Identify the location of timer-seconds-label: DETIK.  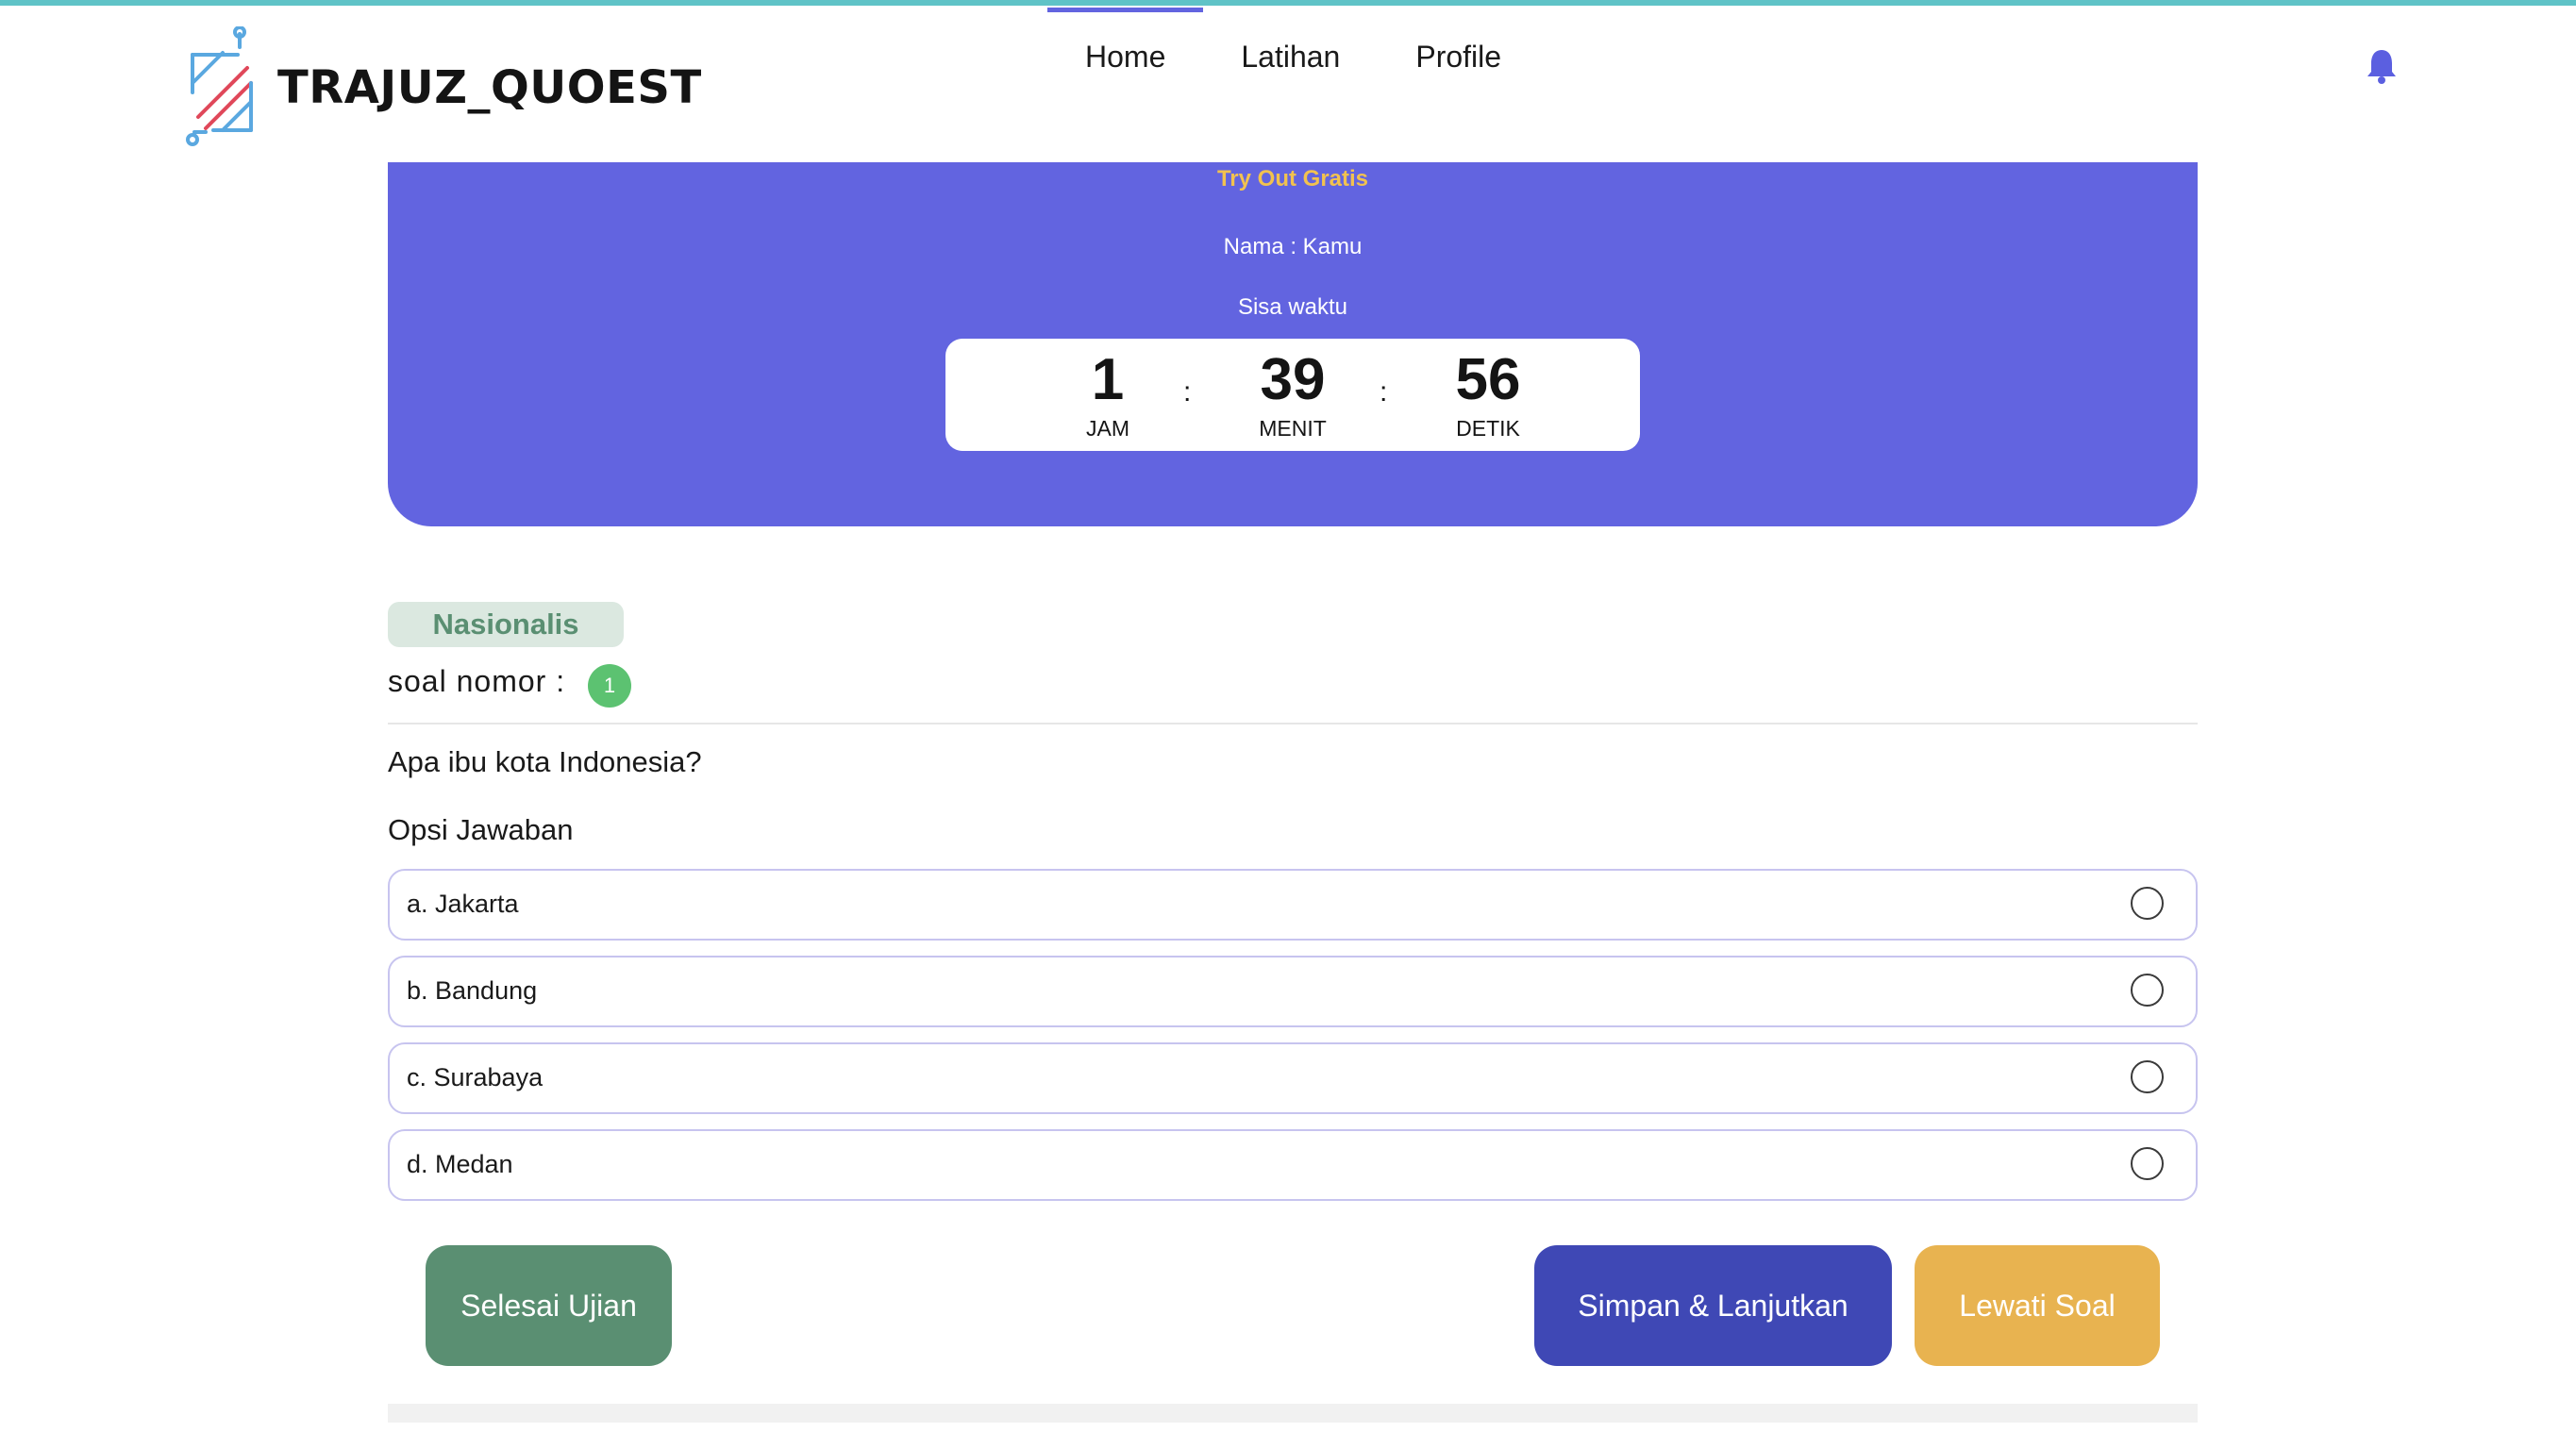
(1488, 429).